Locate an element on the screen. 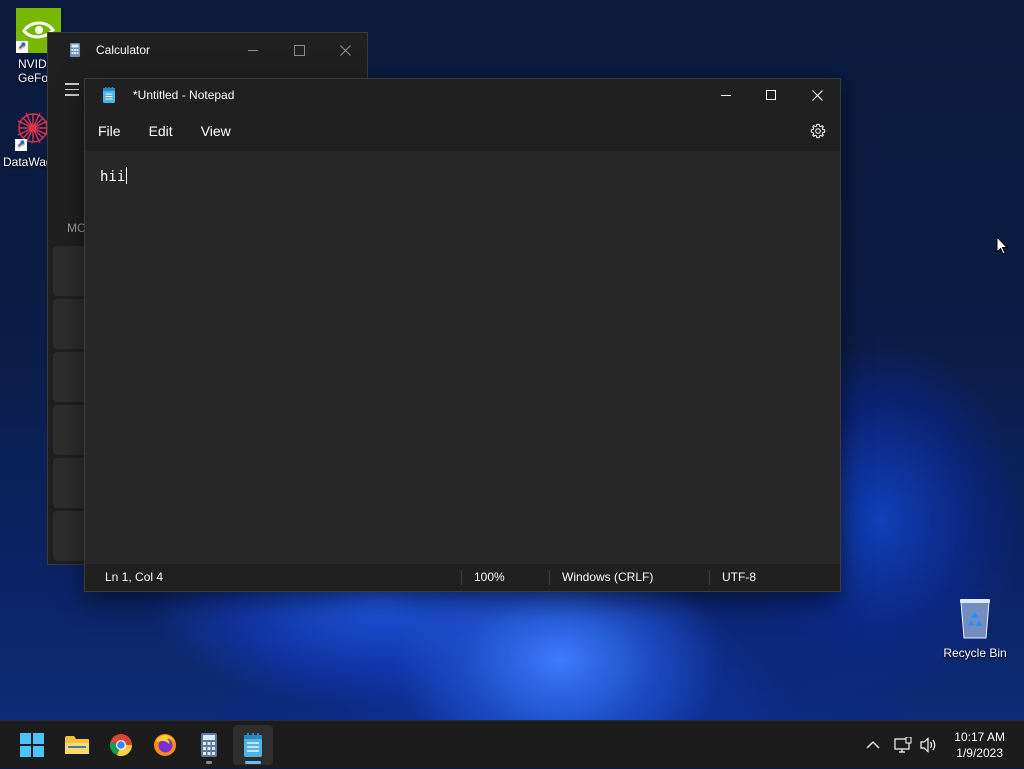 The image size is (1024, 769). taskbar-file-explorer is located at coordinates (77, 745).